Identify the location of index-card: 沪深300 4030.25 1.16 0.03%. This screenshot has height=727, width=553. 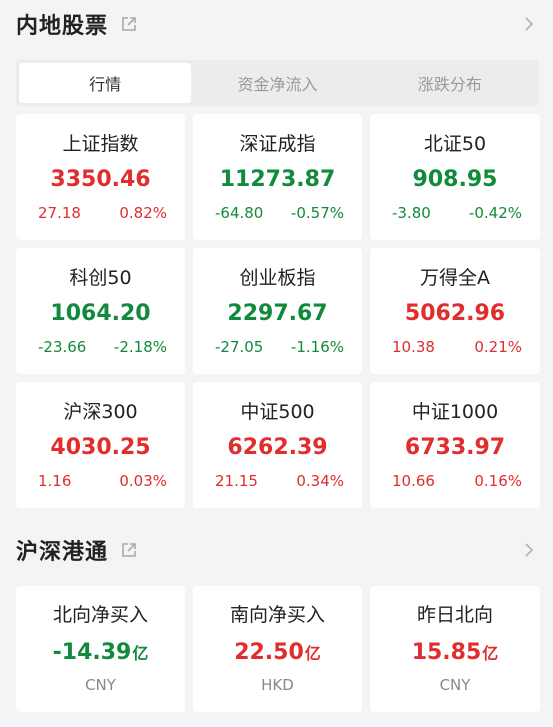
(100, 445).